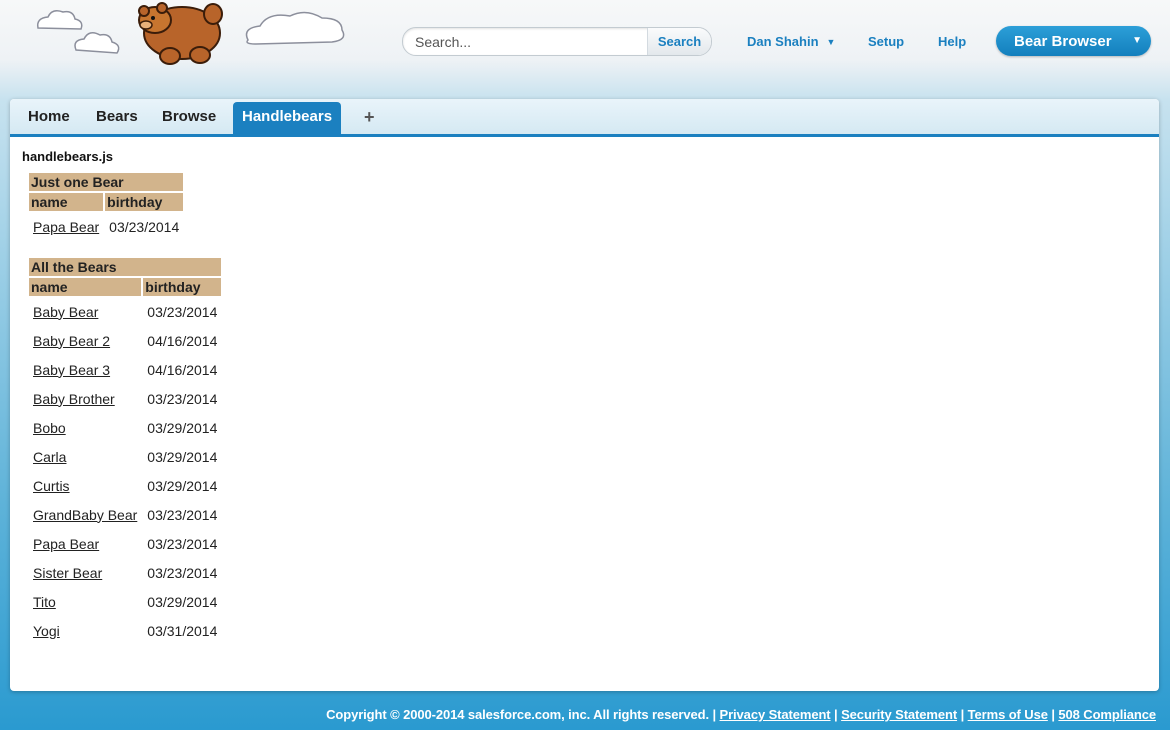 The image size is (1170, 730). Describe the element at coordinates (51, 486) in the screenshot. I see `bear-name-link: Curtis` at that location.